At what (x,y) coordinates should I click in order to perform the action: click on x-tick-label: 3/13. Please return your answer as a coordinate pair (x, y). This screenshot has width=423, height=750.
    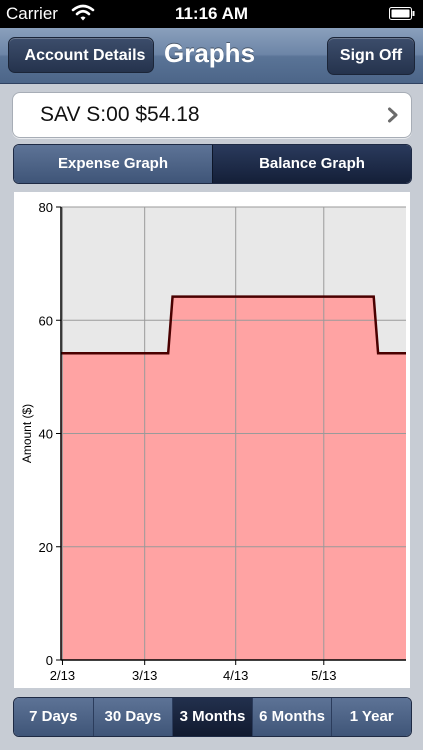
    Looking at the image, I should click on (144, 675).